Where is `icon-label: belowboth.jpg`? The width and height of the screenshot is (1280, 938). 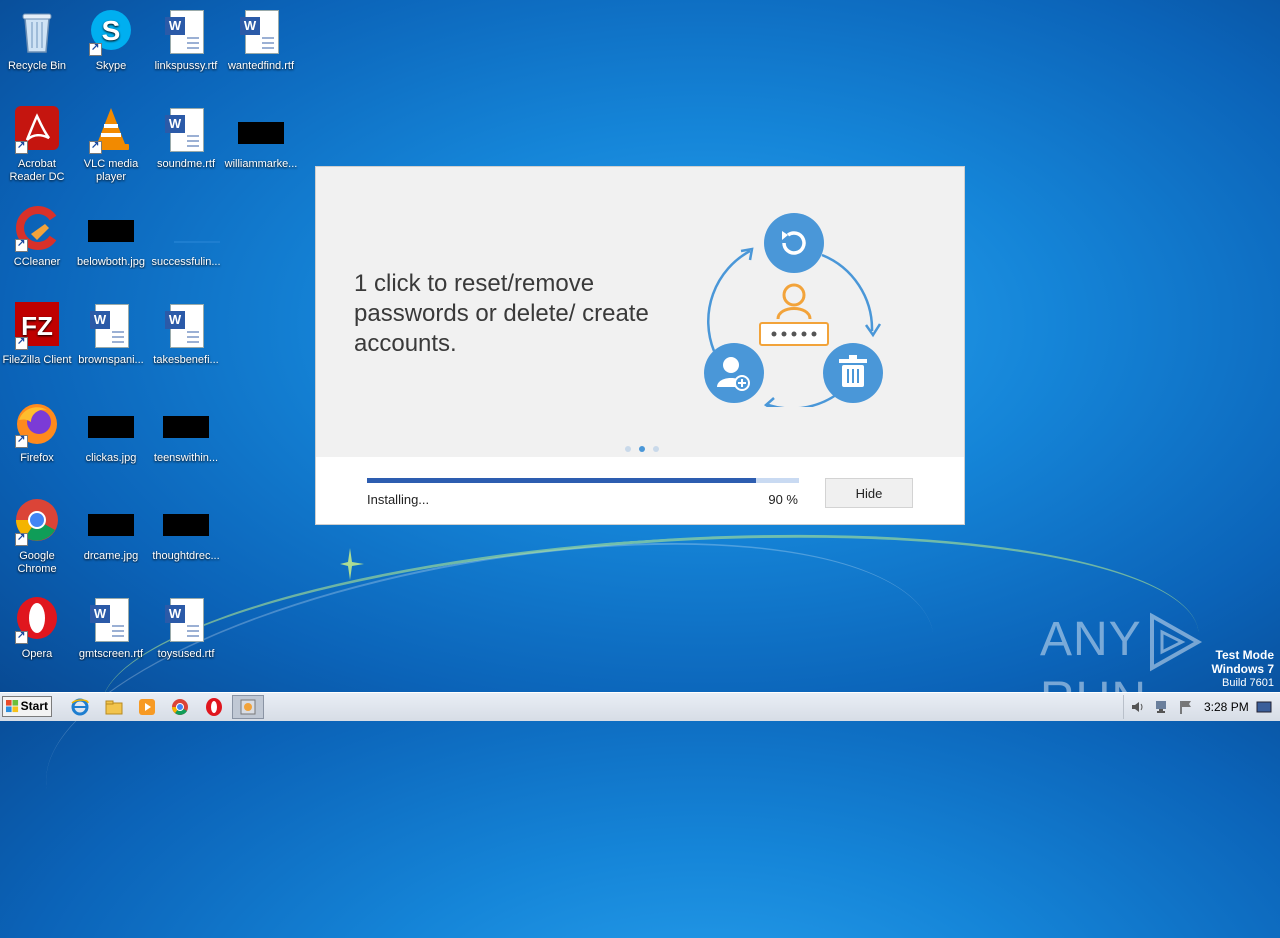
icon-label: belowboth.jpg is located at coordinates (111, 262).